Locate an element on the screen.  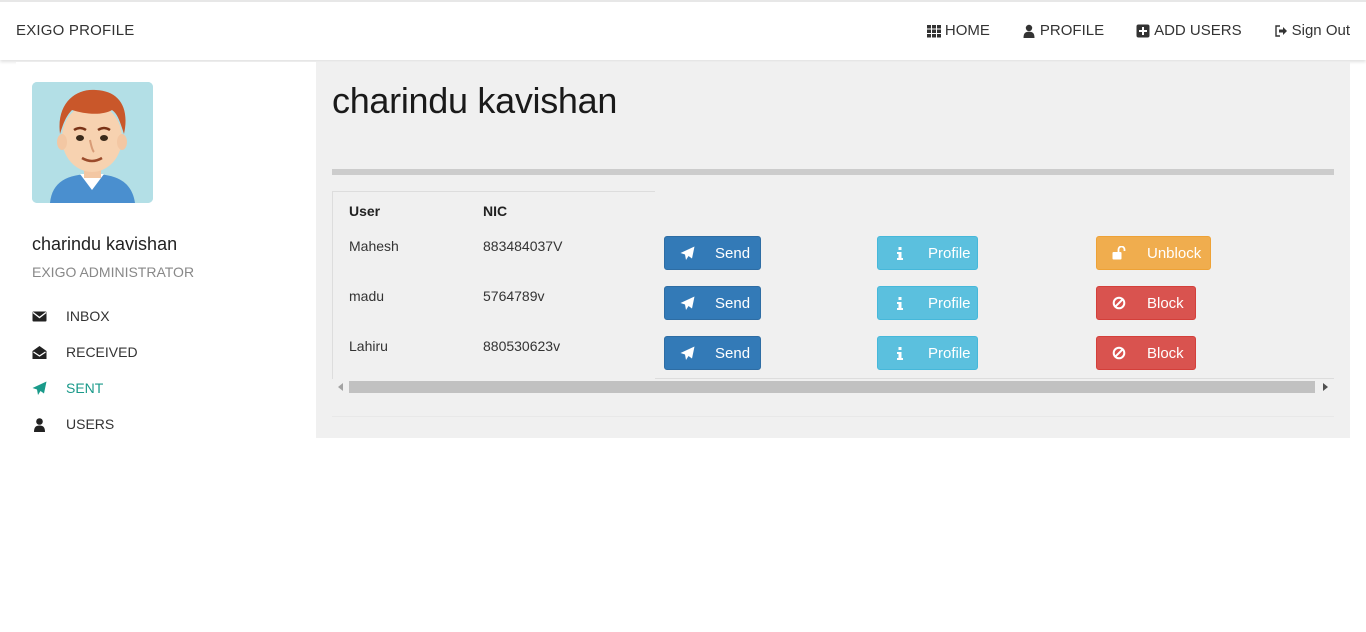
grid-icon is located at coordinates (933, 30).